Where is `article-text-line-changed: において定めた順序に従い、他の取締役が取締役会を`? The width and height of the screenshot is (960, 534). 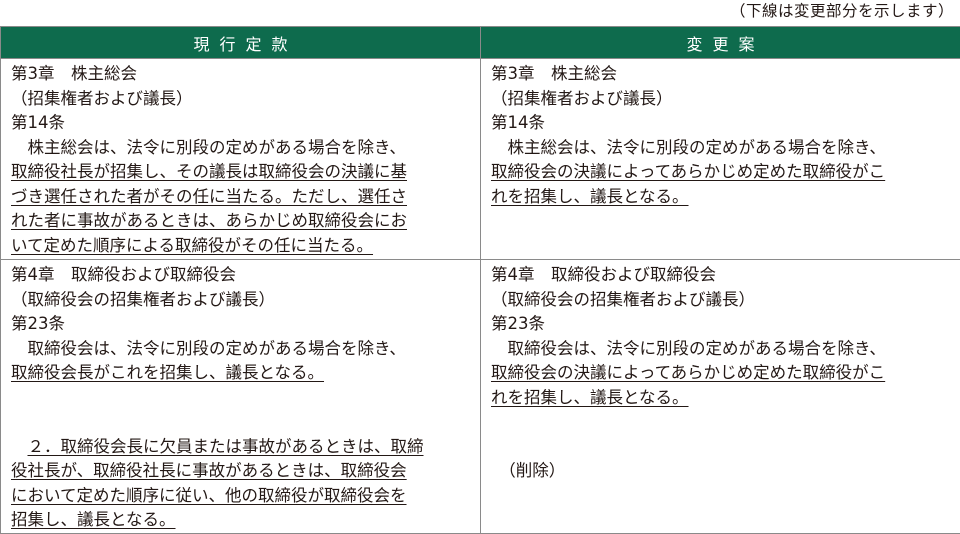 article-text-line-changed: において定めた順序に従い、他の取締役が取締役会を is located at coordinates (241, 496).